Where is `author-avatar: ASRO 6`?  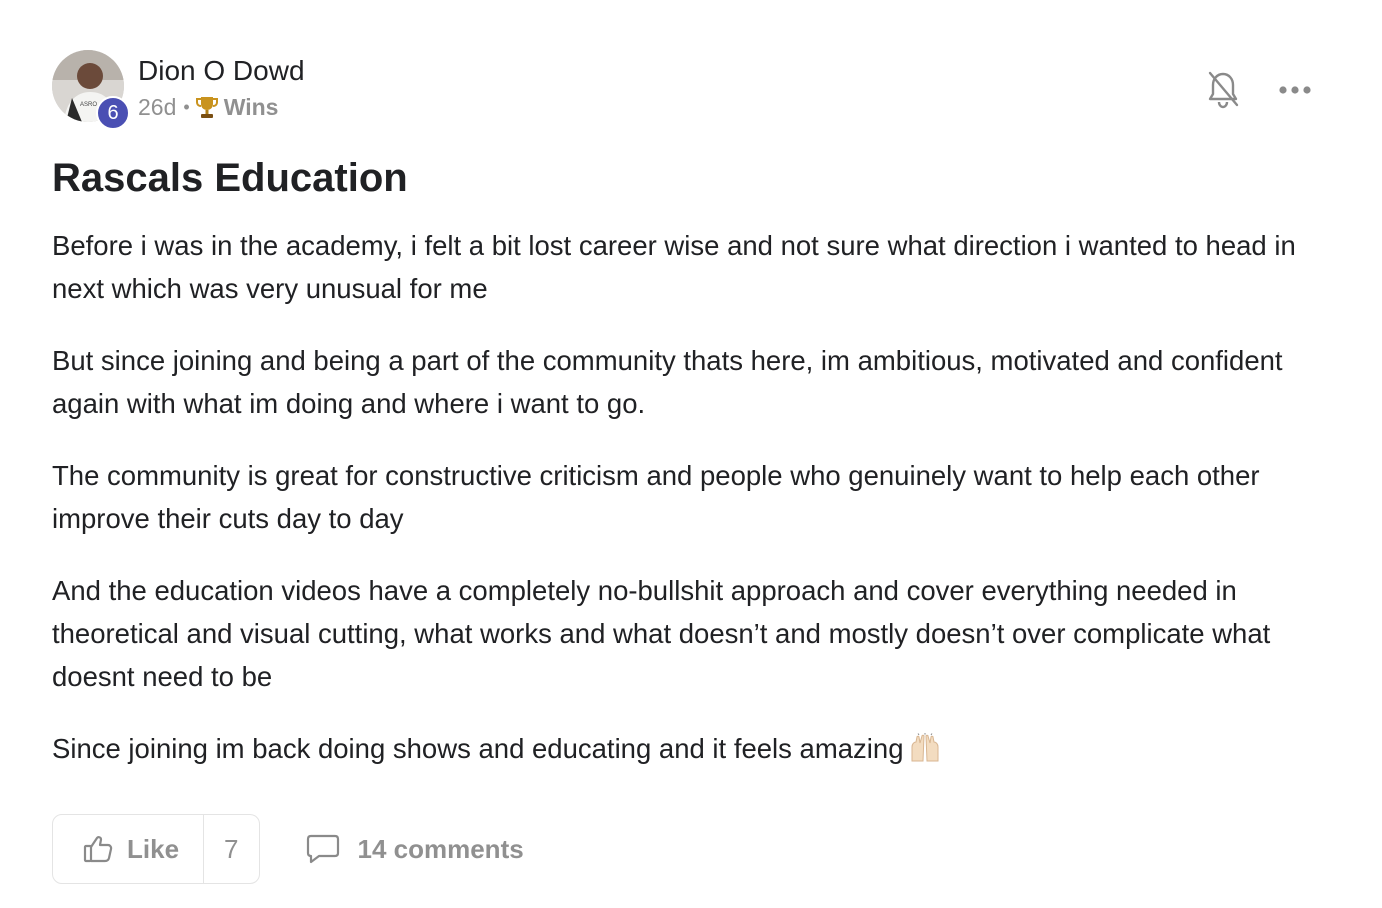 author-avatar: ASRO 6 is located at coordinates (91, 90).